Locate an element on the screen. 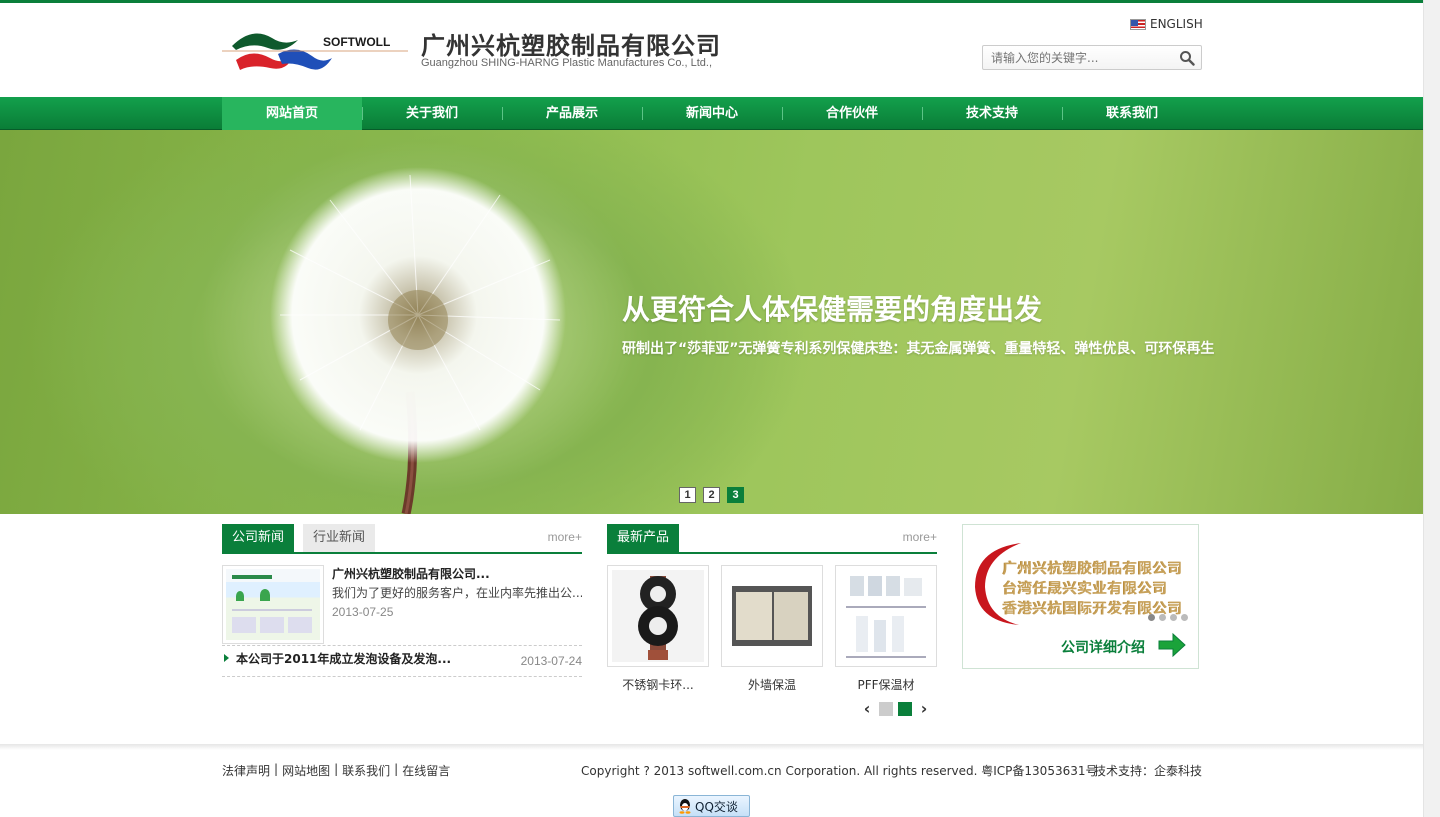 This screenshot has width=1440, height=817. qq-chat-button: QQ交谈 is located at coordinates (711, 806).